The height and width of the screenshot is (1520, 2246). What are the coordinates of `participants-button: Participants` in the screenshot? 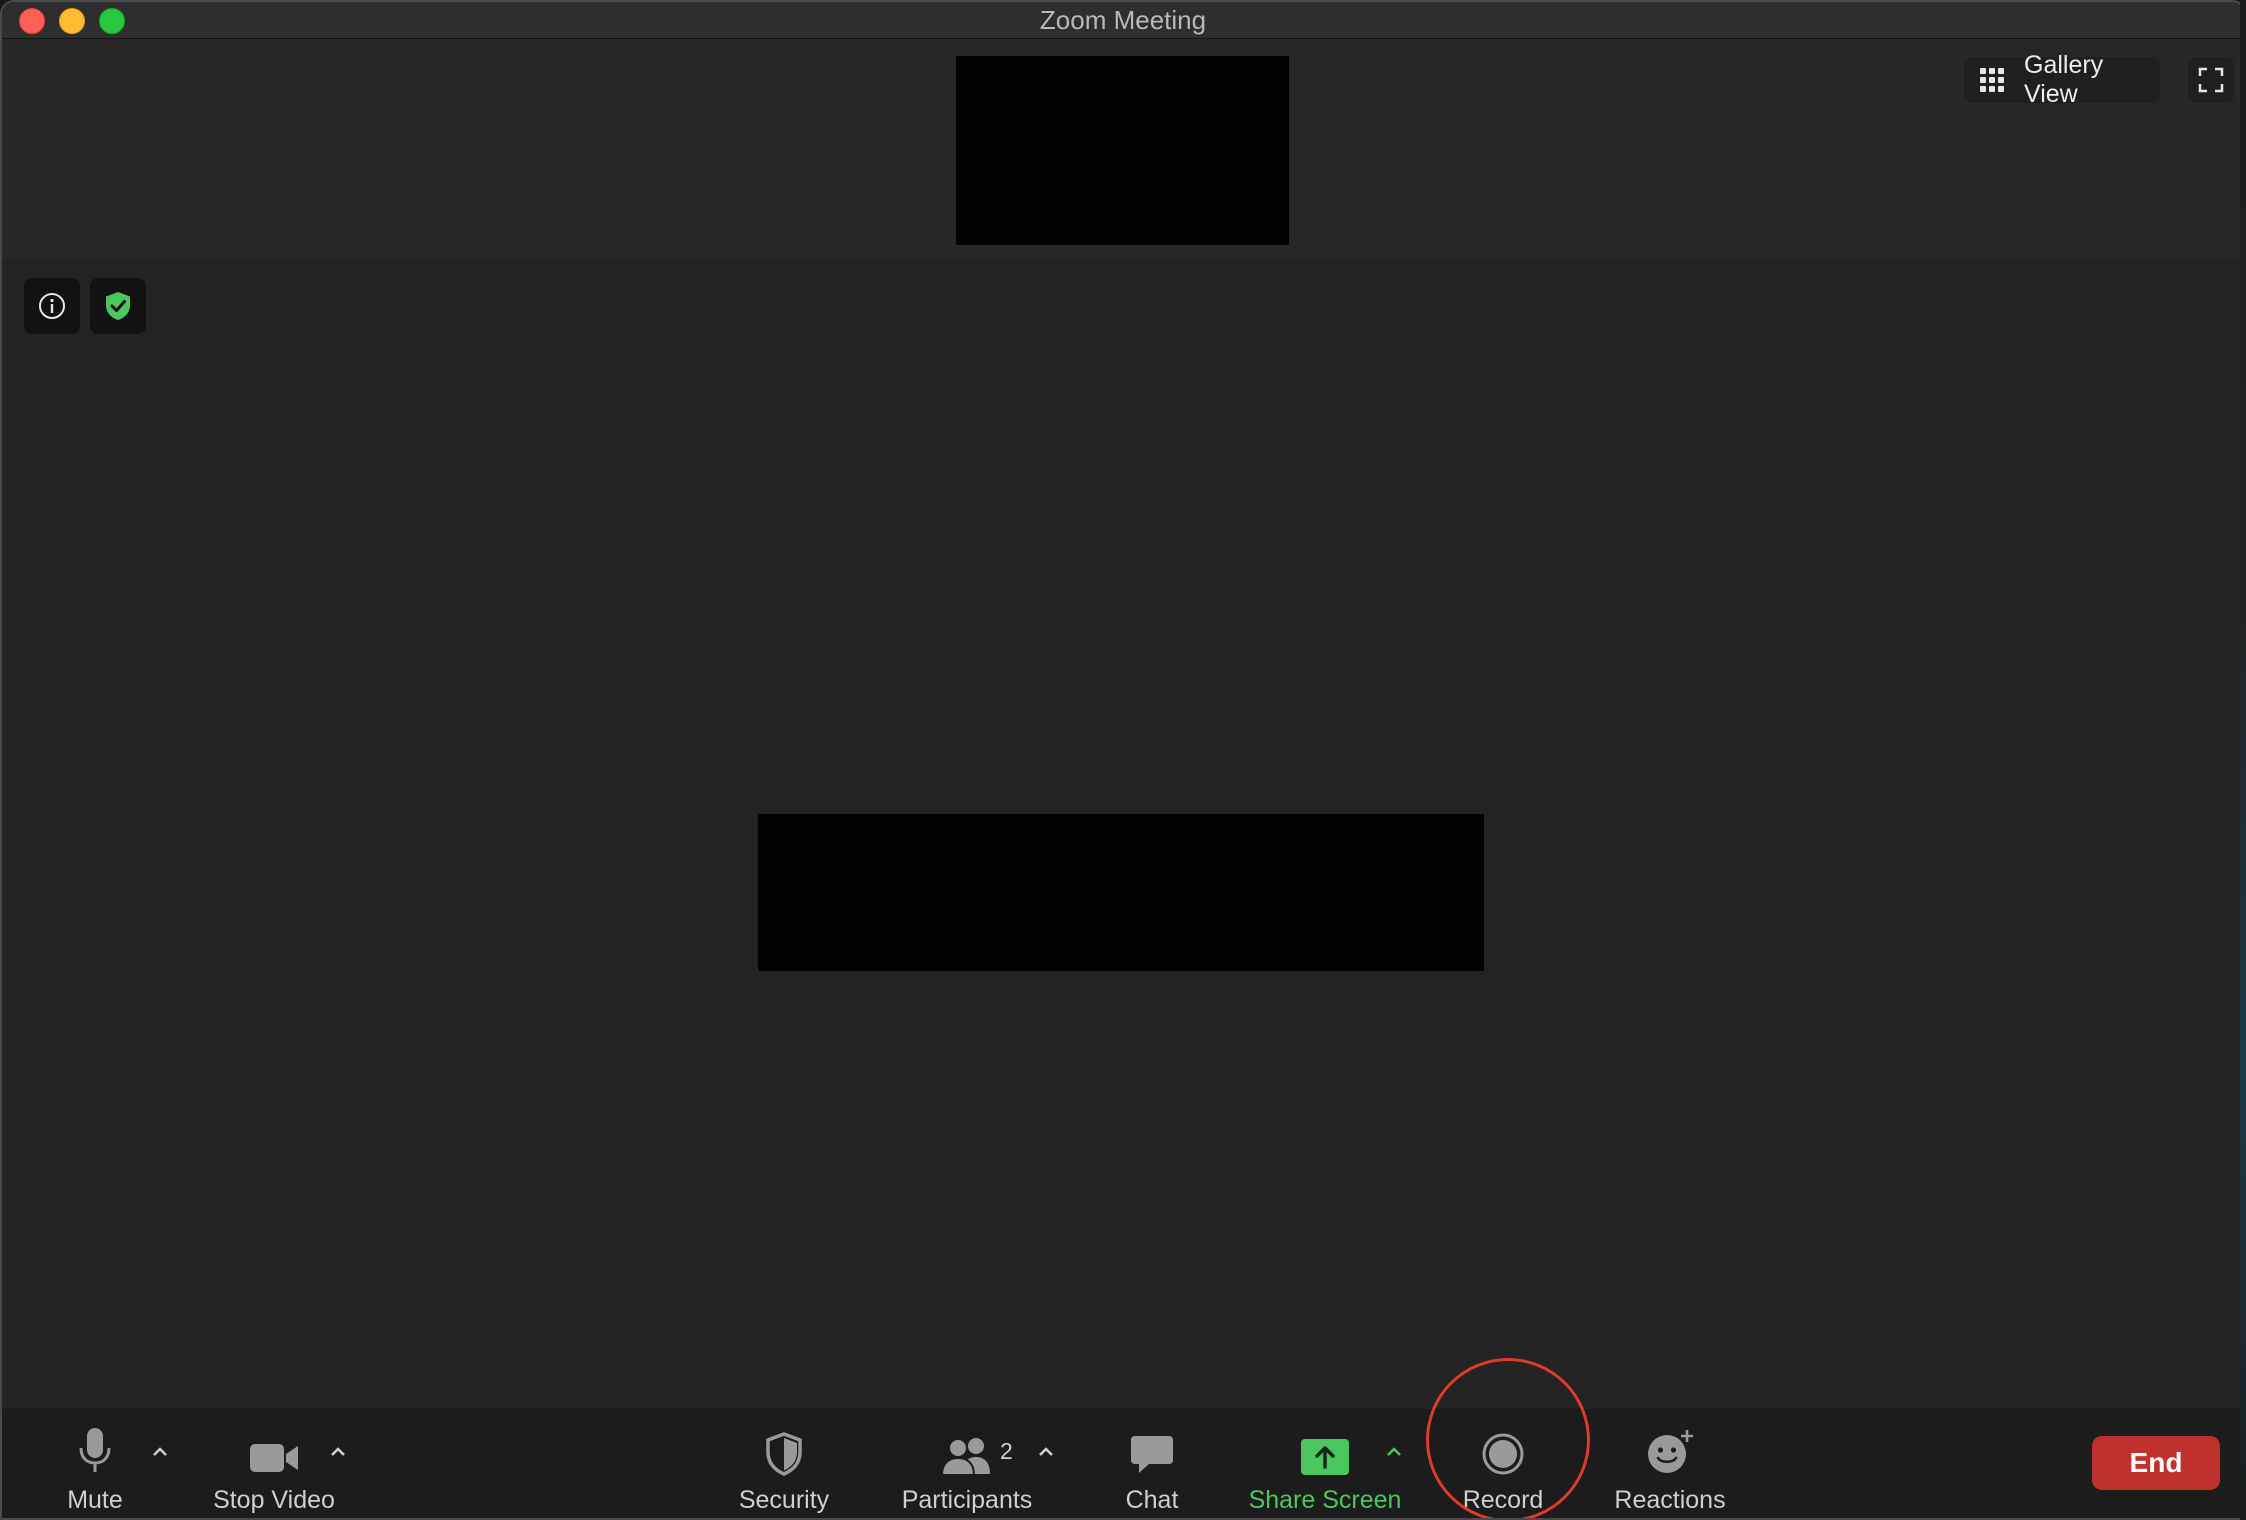 It's located at (967, 1464).